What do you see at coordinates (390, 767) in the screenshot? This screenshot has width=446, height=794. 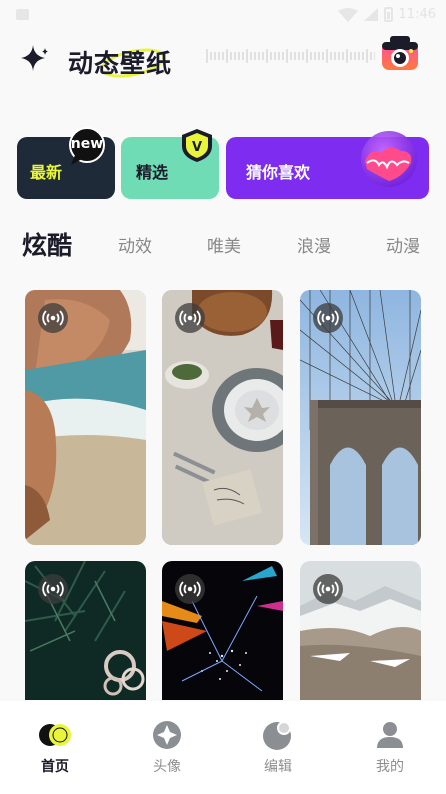 I see `nav-profile-label: 我的` at bounding box center [390, 767].